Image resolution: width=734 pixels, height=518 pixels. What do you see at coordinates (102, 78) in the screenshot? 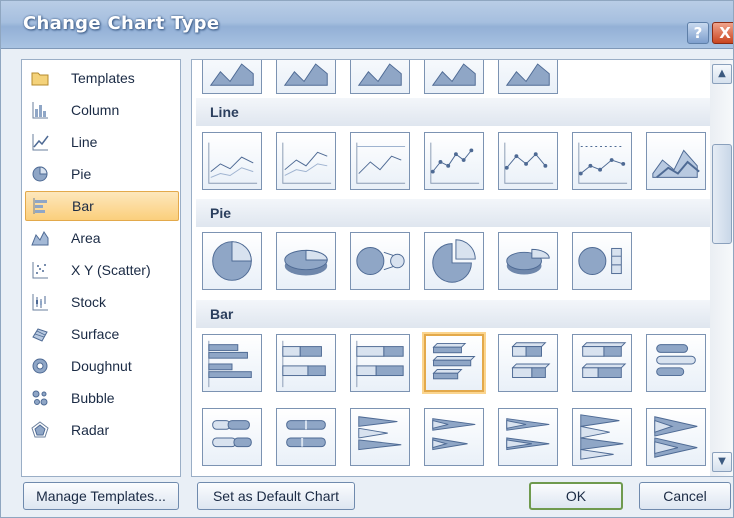
I see `category-templates: Templates` at bounding box center [102, 78].